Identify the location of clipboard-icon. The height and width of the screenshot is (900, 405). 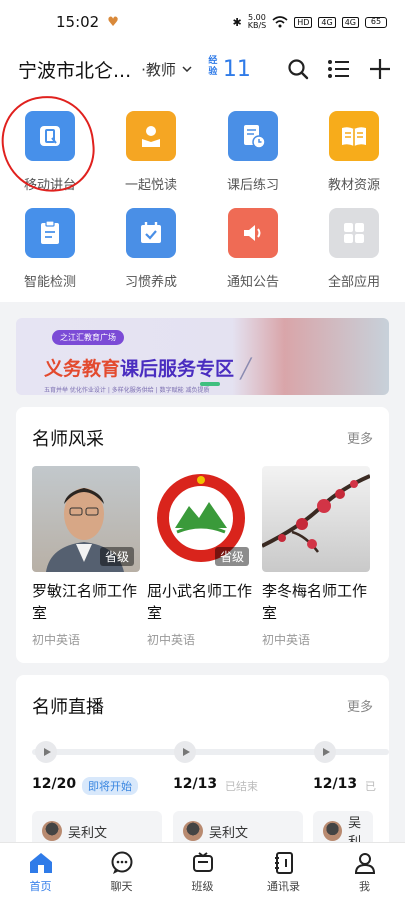
(50, 233).